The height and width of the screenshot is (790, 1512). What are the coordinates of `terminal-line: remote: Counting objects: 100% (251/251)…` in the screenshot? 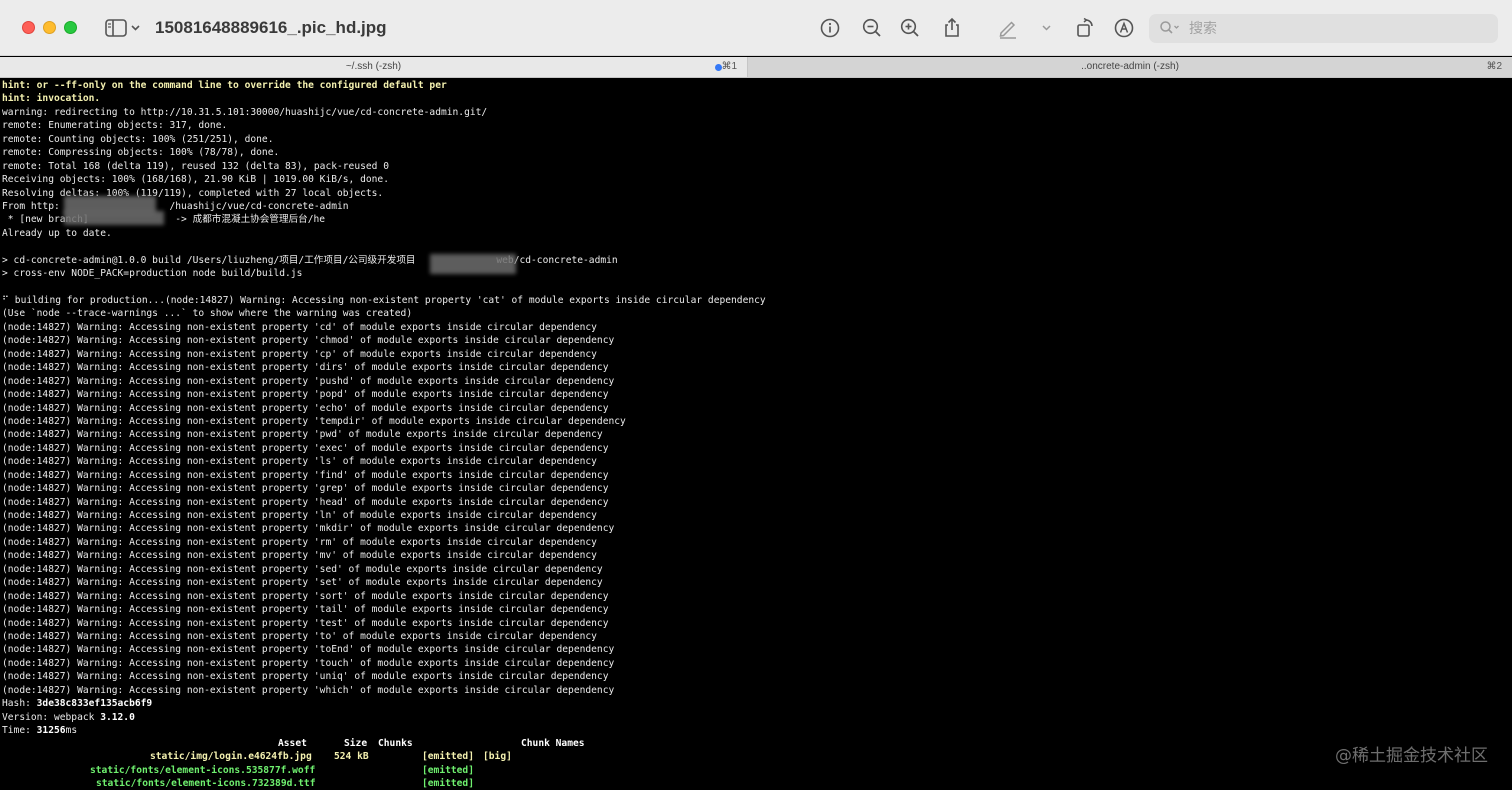 It's located at (138, 139).